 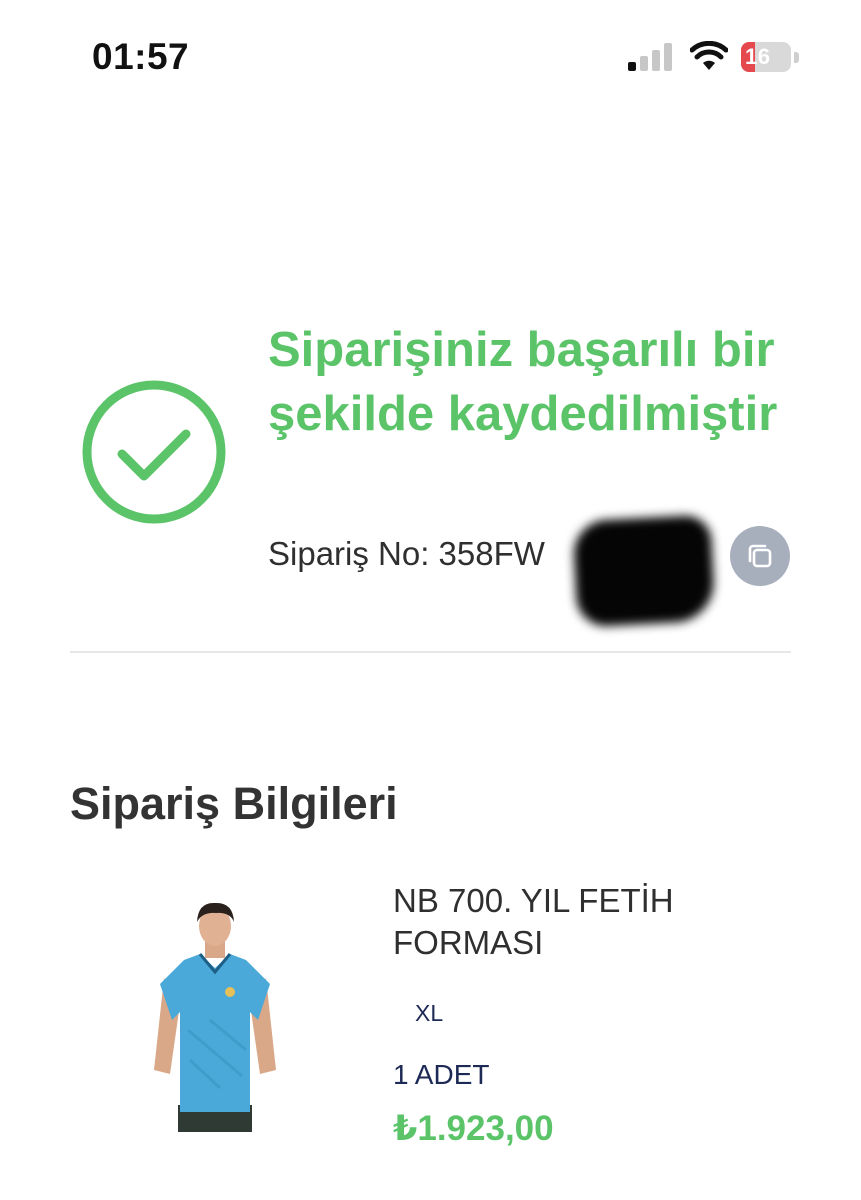 I want to click on order-number: Sipariş No: 358FW, so click(x=406, y=553).